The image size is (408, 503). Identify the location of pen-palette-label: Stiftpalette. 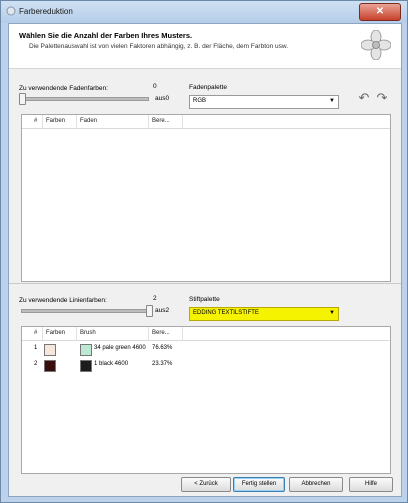
(204, 299).